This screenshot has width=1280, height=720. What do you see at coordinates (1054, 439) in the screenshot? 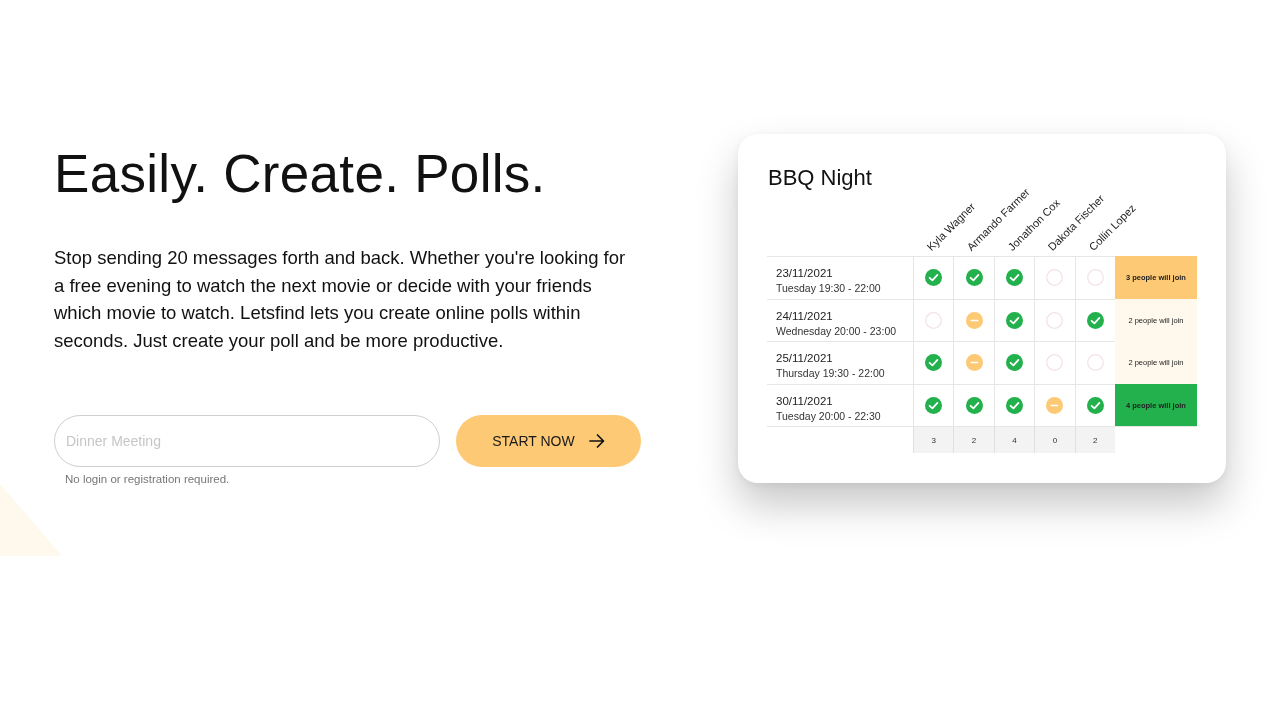
I see `vote-total: 0` at bounding box center [1054, 439].